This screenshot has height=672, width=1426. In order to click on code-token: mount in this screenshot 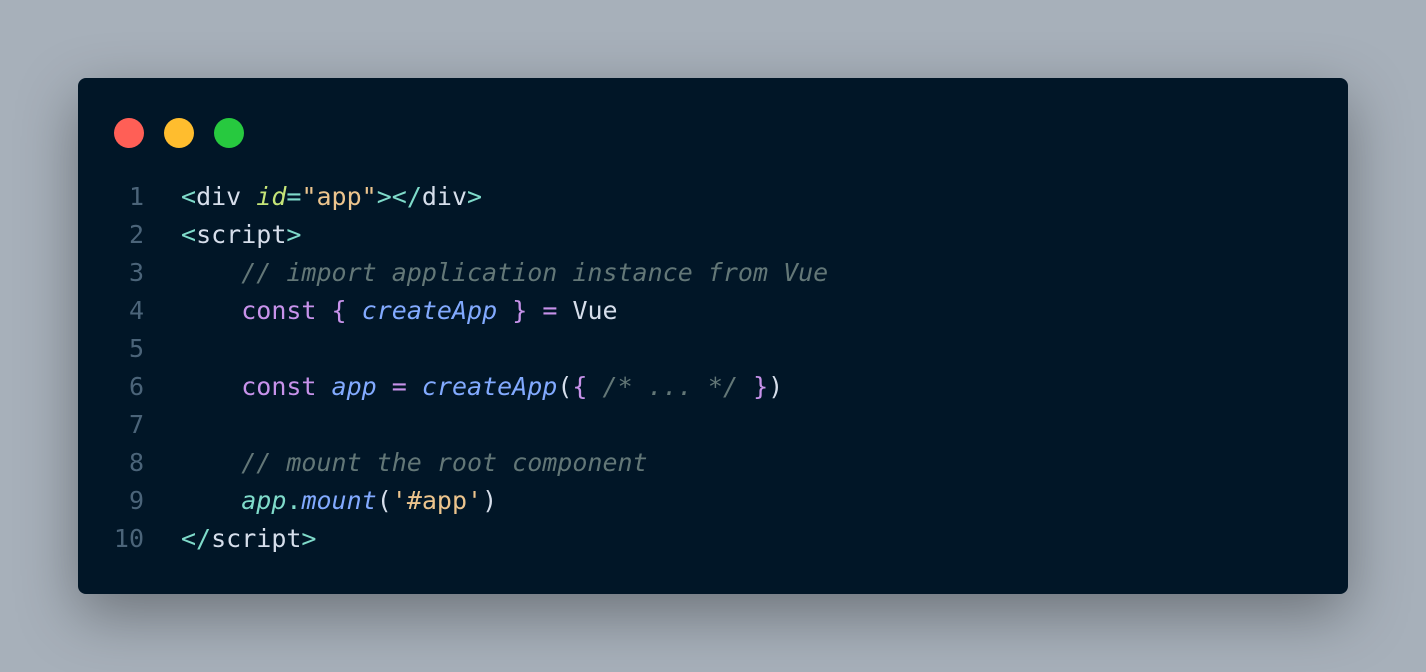, I will do `click(339, 500)`.